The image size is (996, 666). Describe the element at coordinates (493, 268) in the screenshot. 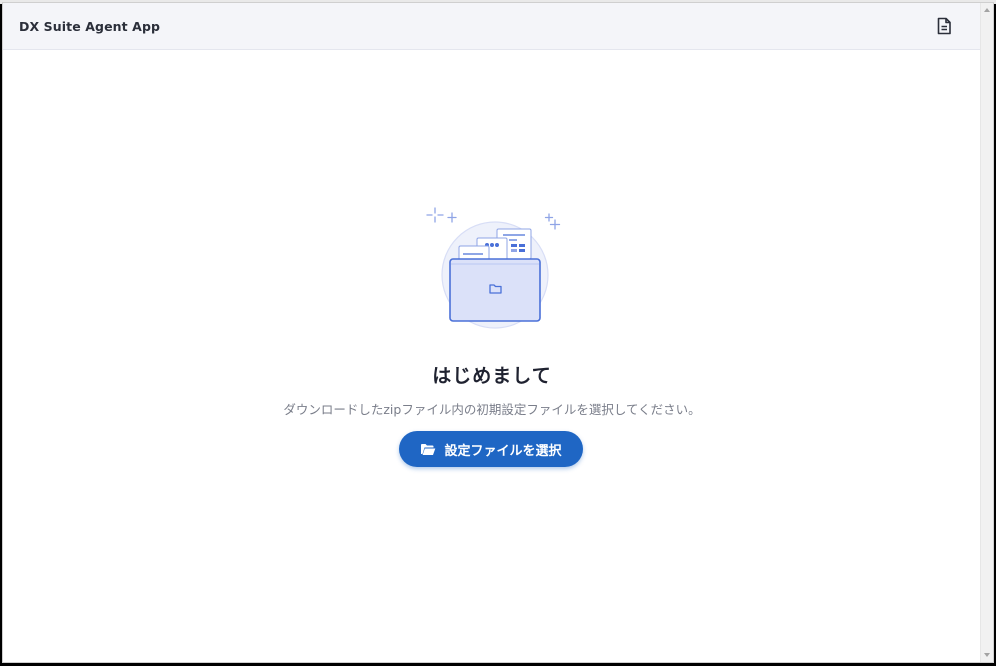

I see `folder-illustration-icon` at that location.